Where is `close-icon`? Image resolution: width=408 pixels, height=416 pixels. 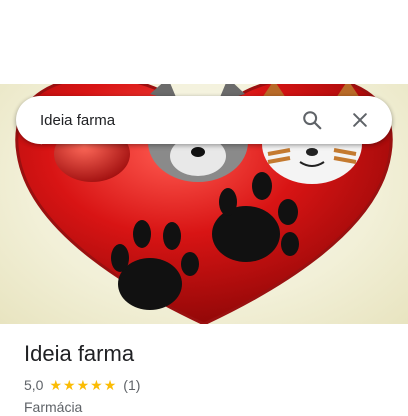
close-icon is located at coordinates (360, 120).